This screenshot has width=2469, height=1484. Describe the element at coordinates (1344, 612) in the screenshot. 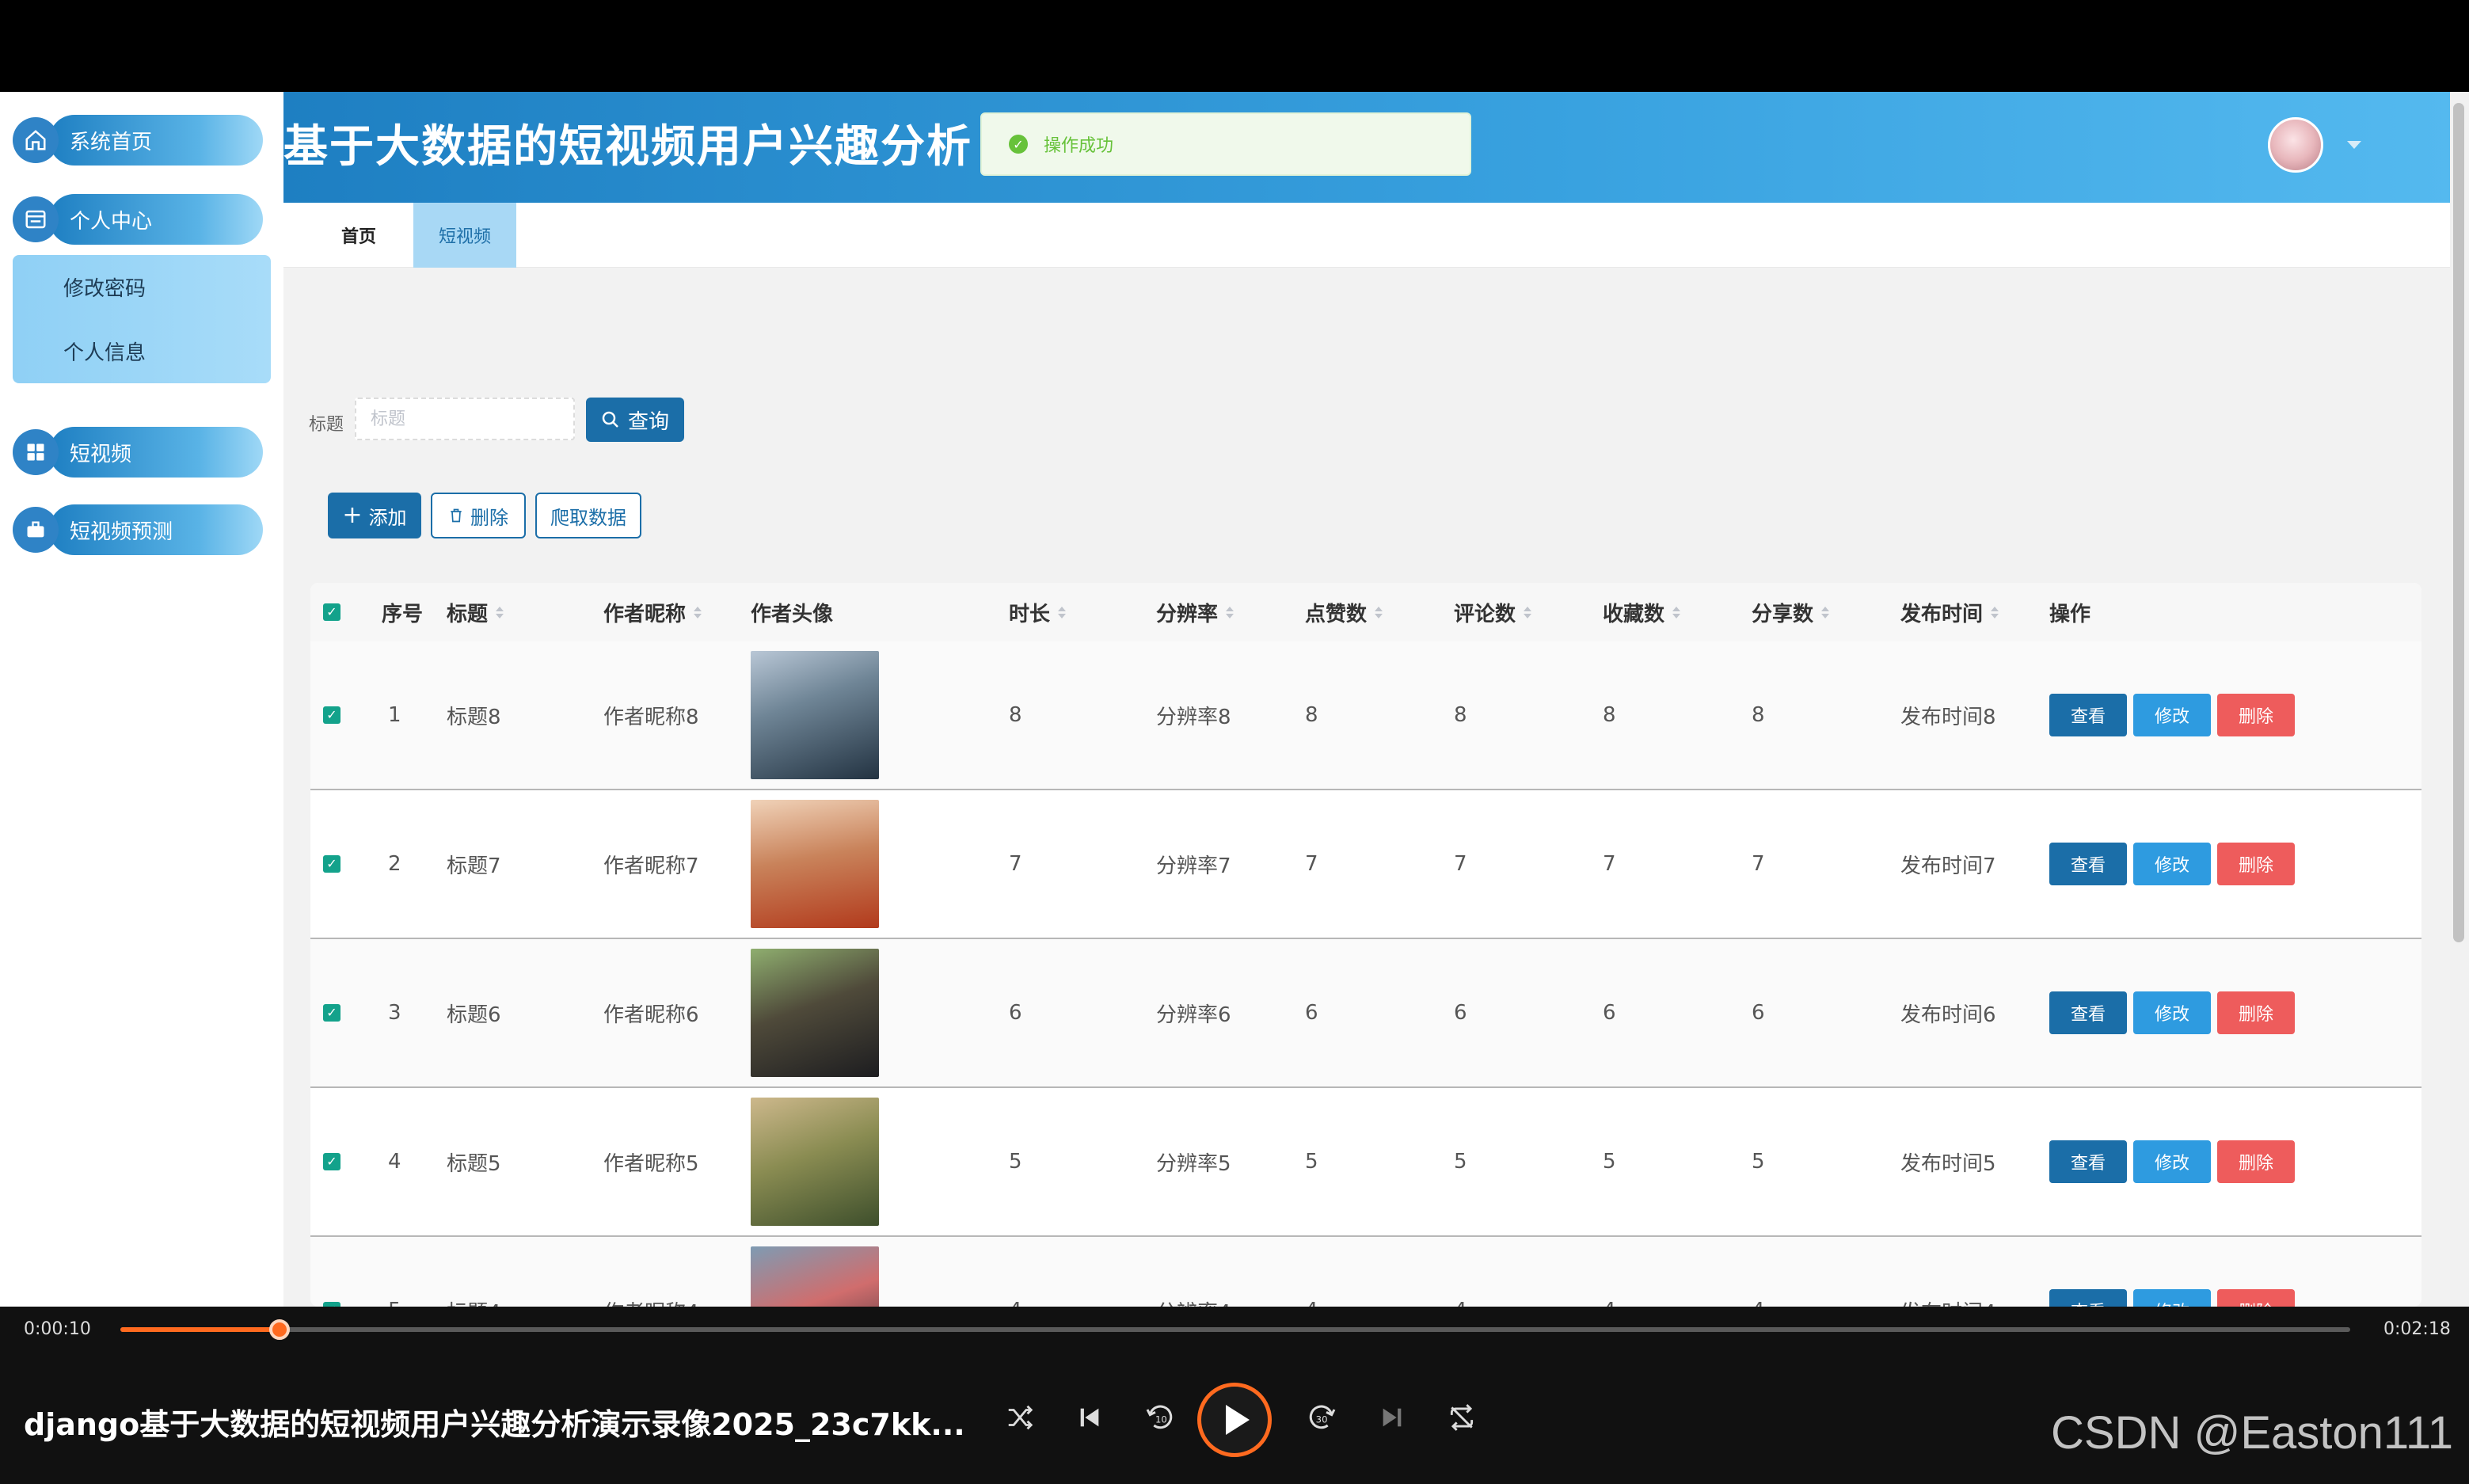

I see `column-header-likes: 点赞数` at that location.